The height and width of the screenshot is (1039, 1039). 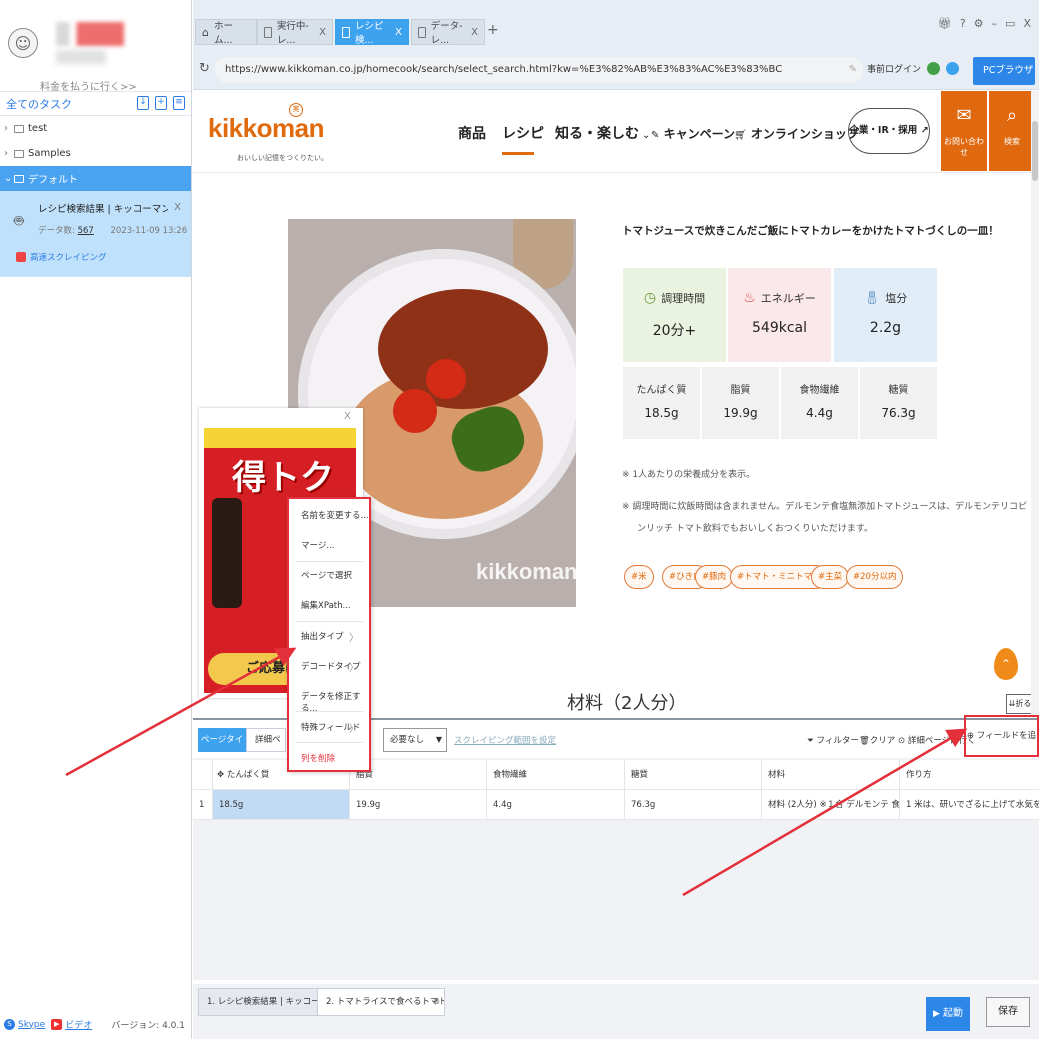 I want to click on tab-recipe-search: レシピ検... X, so click(x=372, y=32).